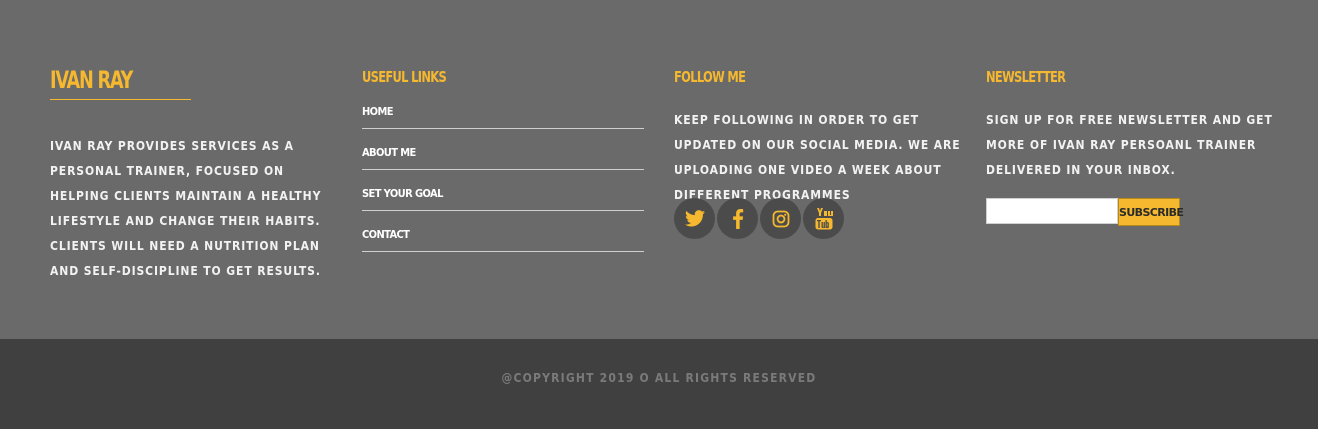 Image resolution: width=1318 pixels, height=429 pixels. Describe the element at coordinates (503, 231) in the screenshot. I see `list-item: CONTACT` at that location.